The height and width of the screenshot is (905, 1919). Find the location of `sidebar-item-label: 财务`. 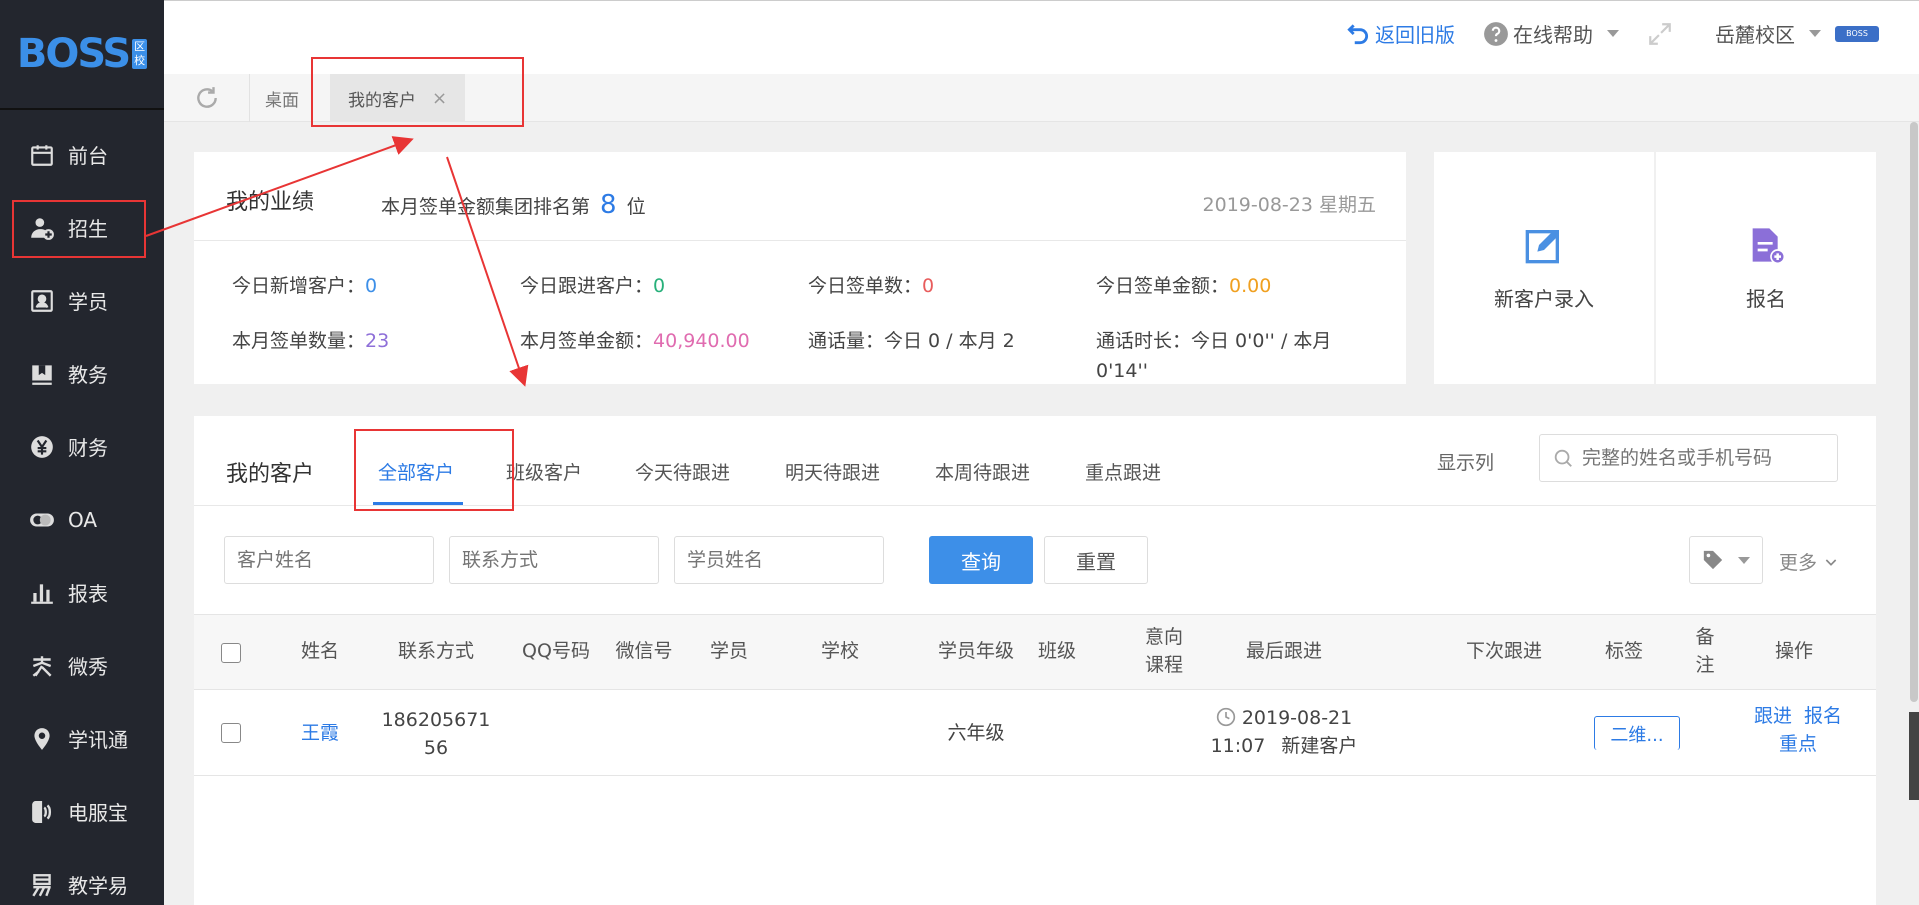

sidebar-item-label: 财务 is located at coordinates (88, 448).